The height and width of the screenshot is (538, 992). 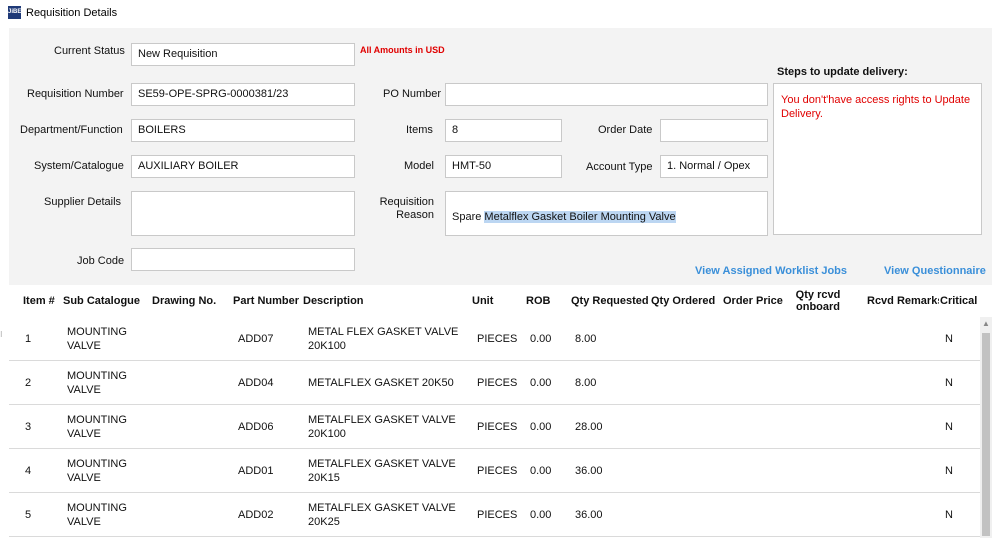 I want to click on cell-line: METALFLEX GASKET 20K50, so click(x=381, y=383).